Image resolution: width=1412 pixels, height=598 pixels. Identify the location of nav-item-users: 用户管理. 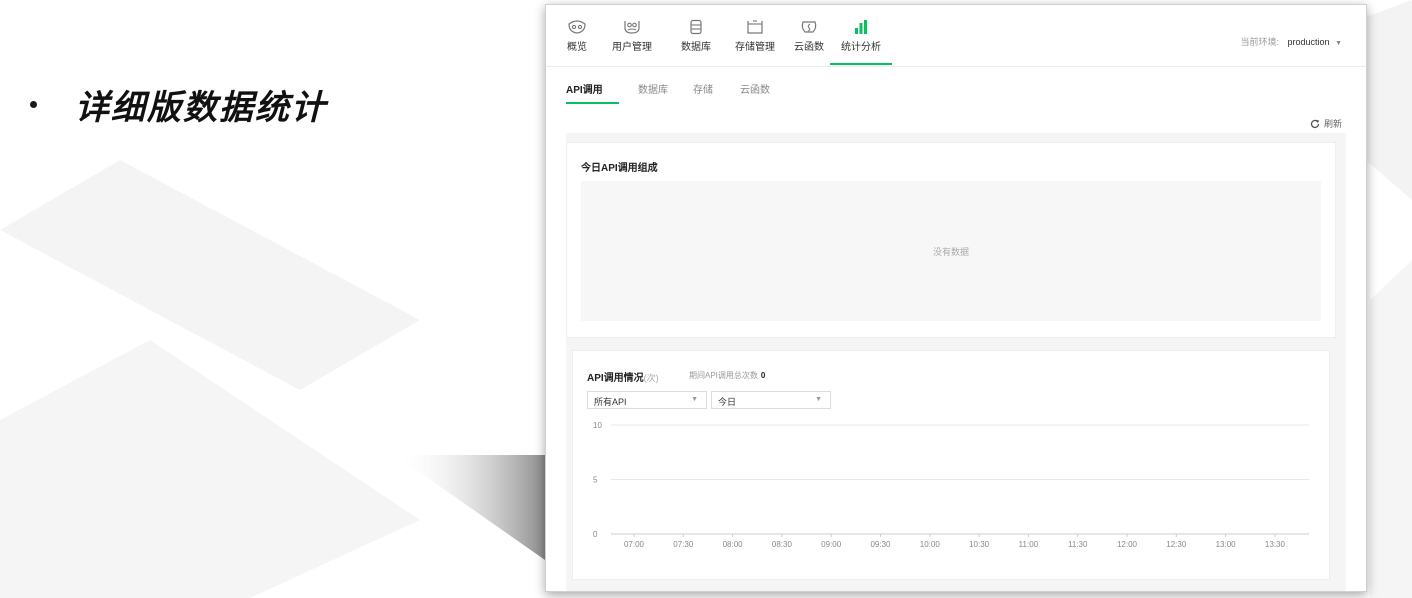
(632, 36).